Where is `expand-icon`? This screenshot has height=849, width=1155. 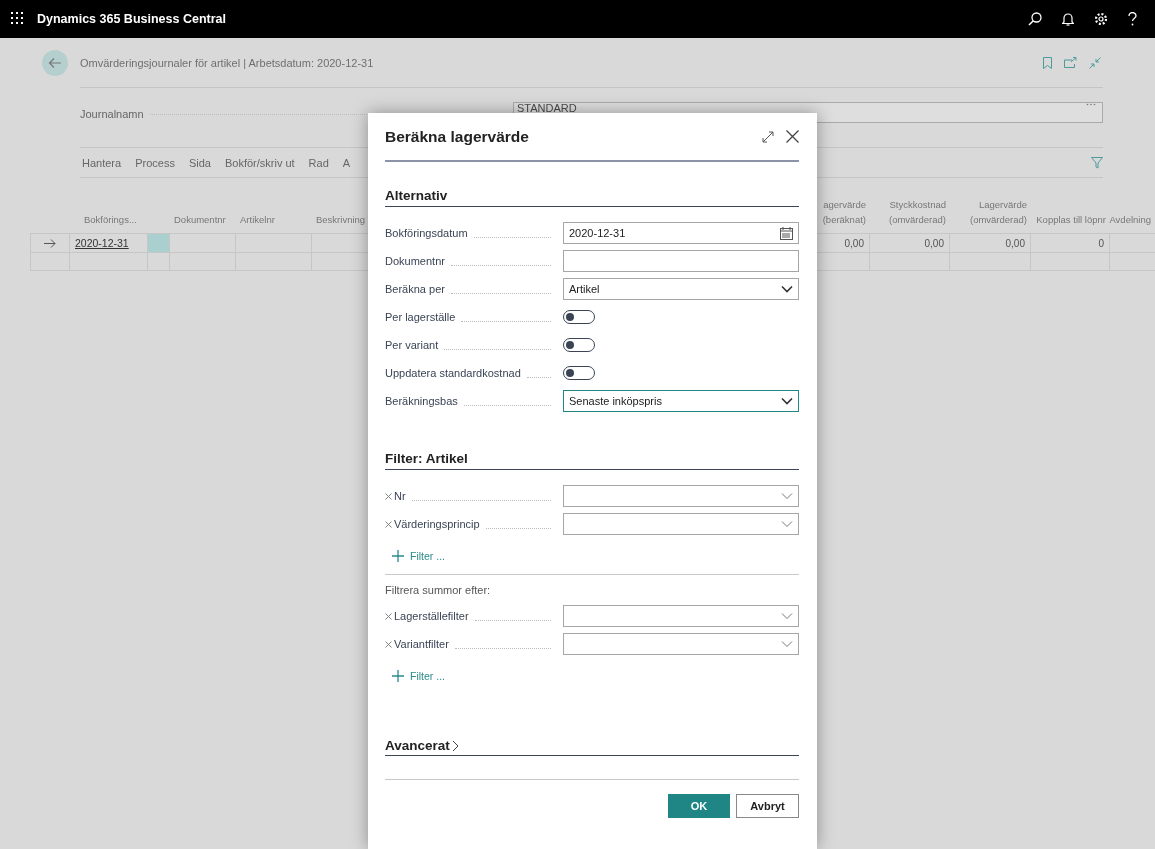 expand-icon is located at coordinates (768, 136).